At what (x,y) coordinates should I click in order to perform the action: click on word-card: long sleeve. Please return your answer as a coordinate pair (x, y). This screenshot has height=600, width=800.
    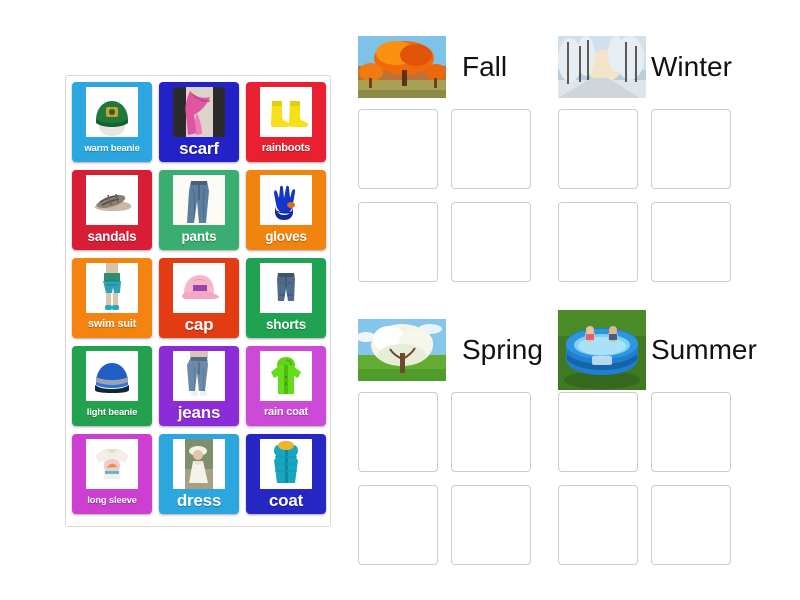
    Looking at the image, I should click on (112, 474).